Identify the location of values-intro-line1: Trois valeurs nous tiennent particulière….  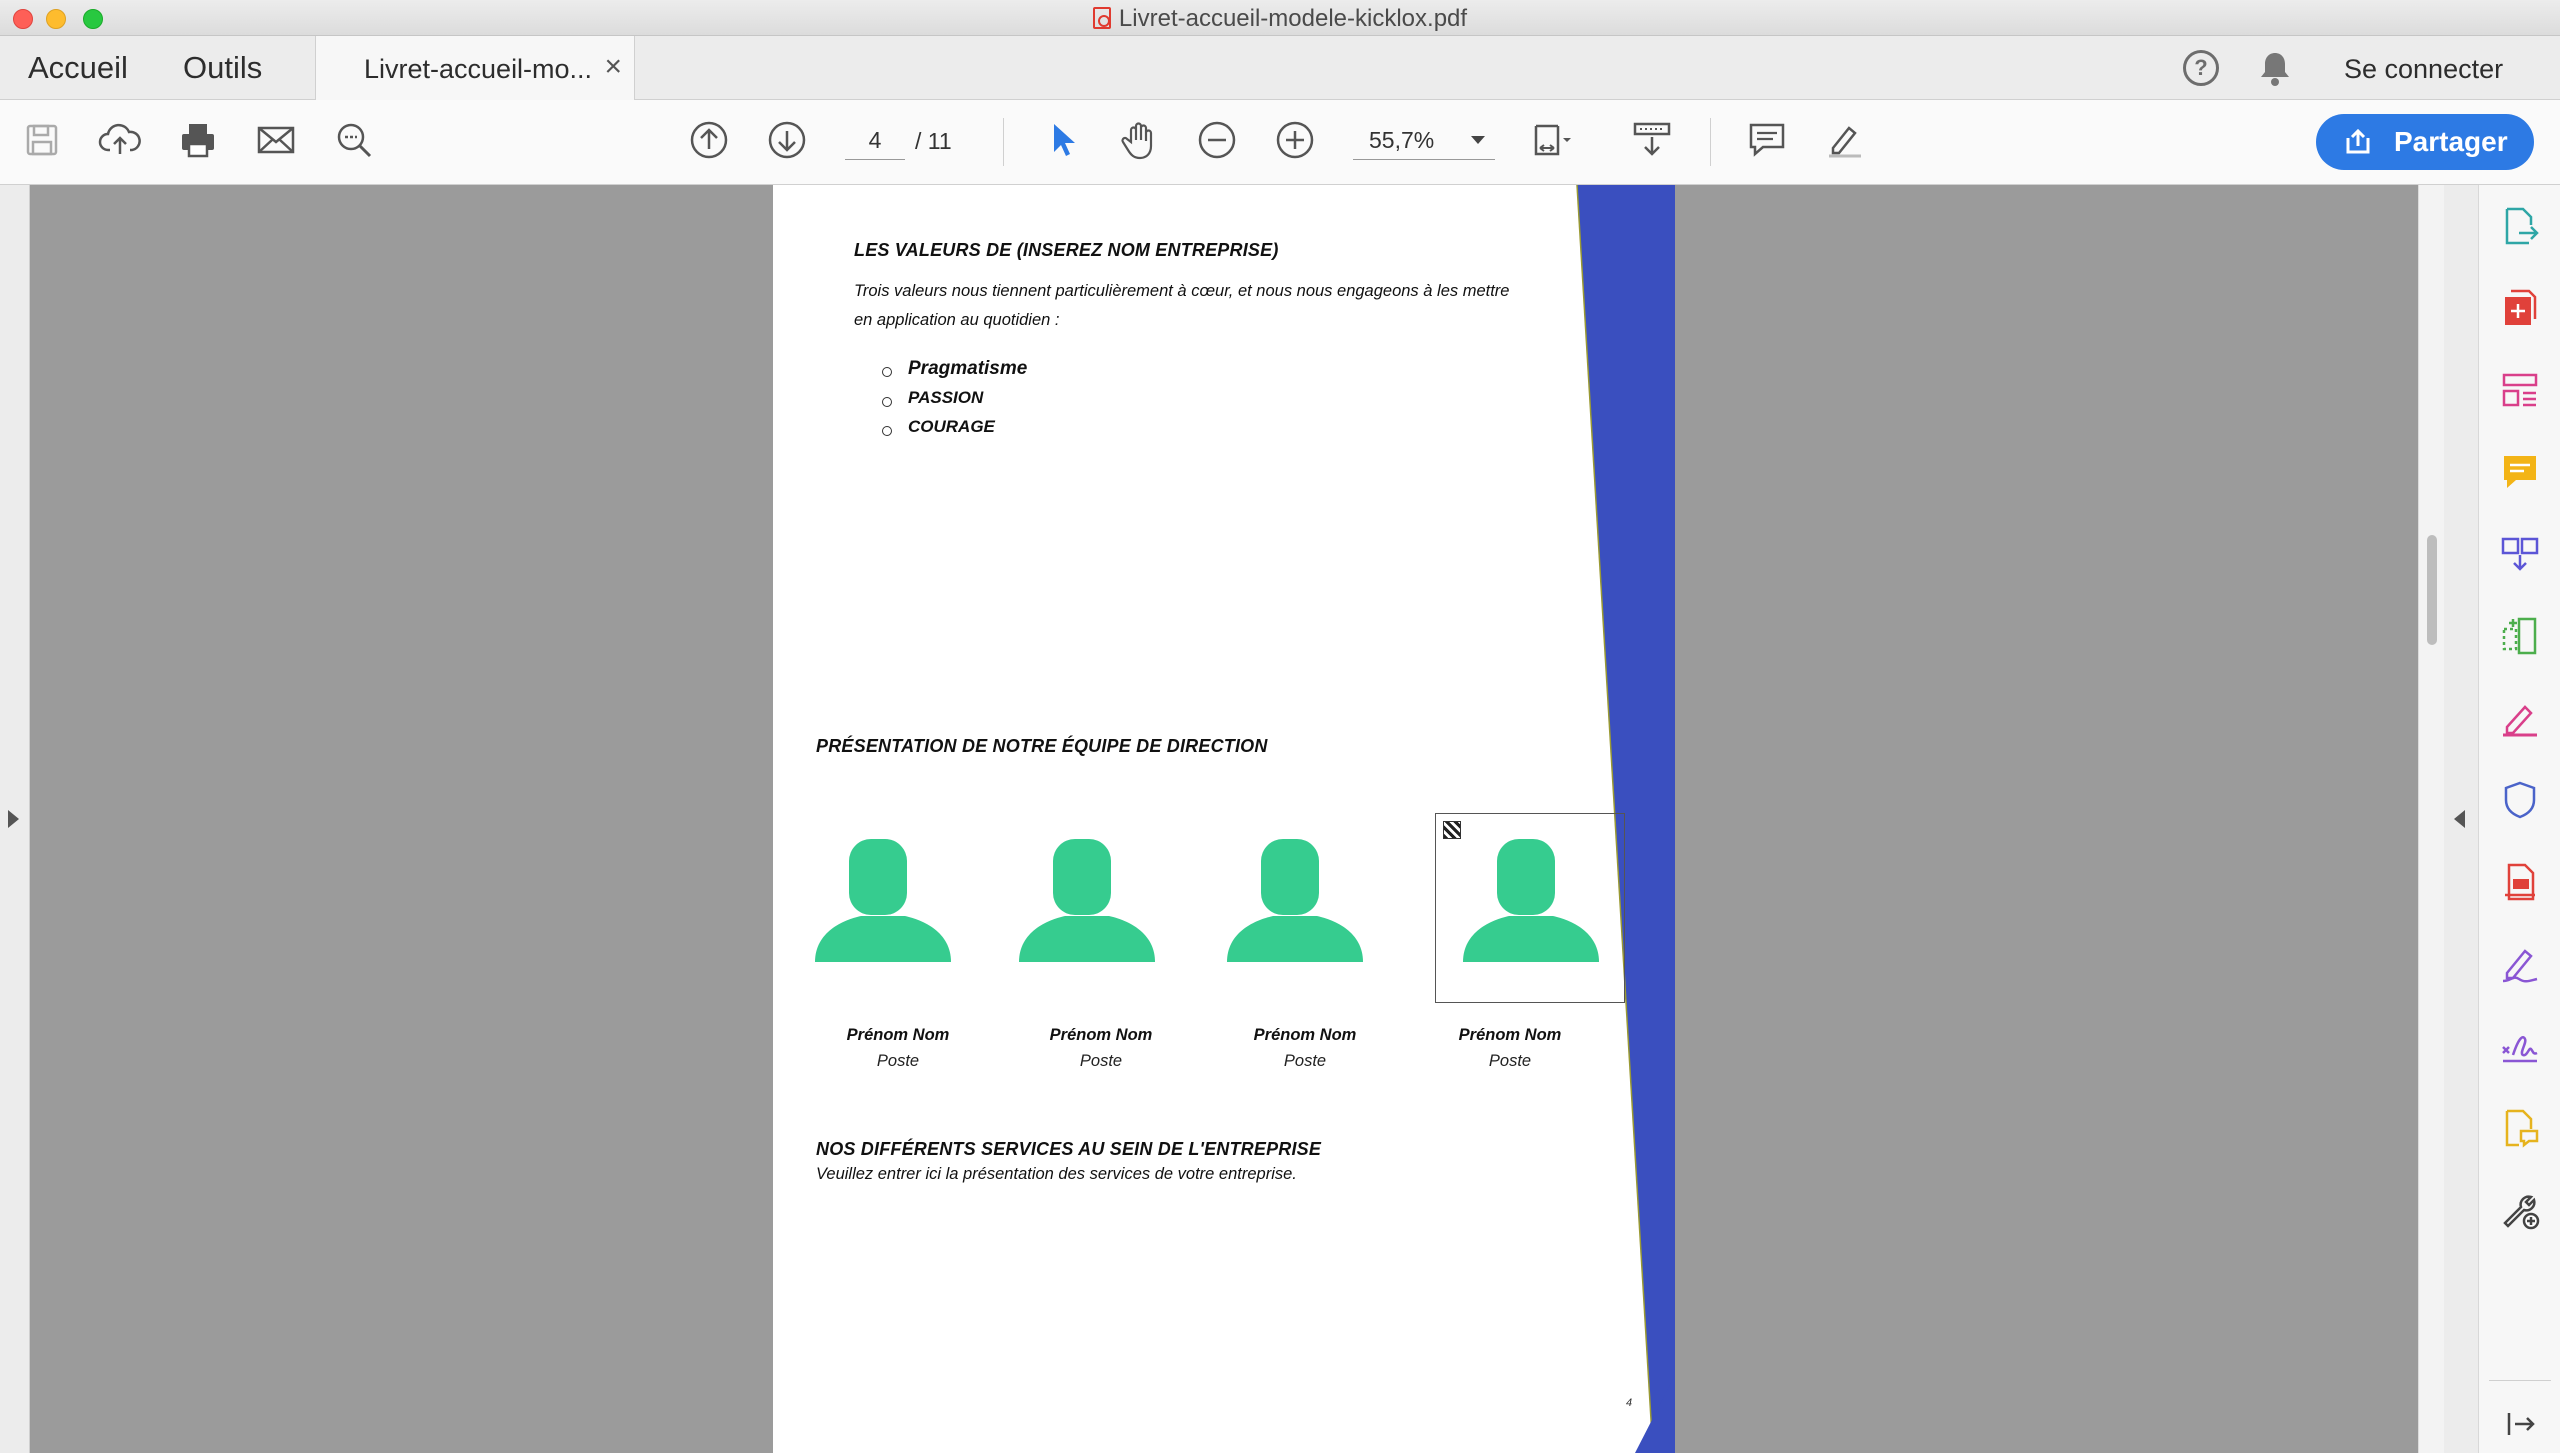
(1182, 291).